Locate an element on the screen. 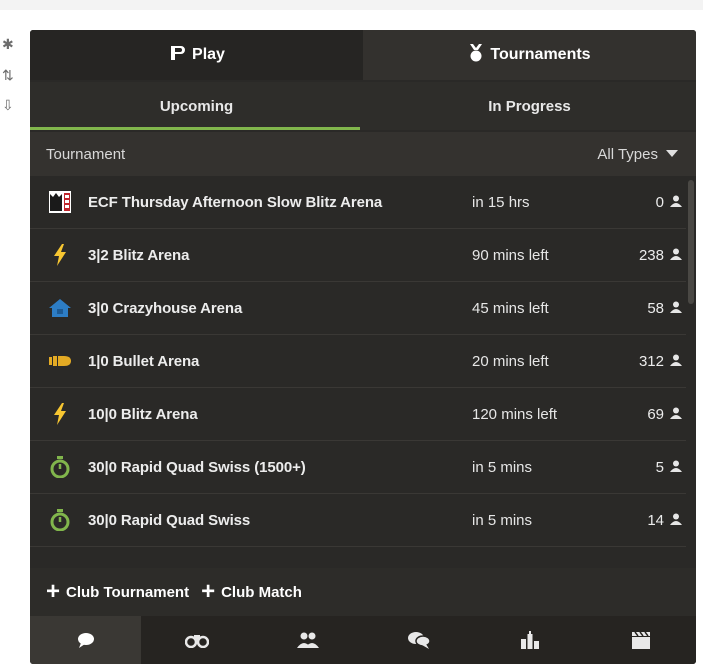 This screenshot has height=664, width=703. tournament-row: 3|2 Blitz Arena 90 mins left 238 is located at coordinates (358, 255).